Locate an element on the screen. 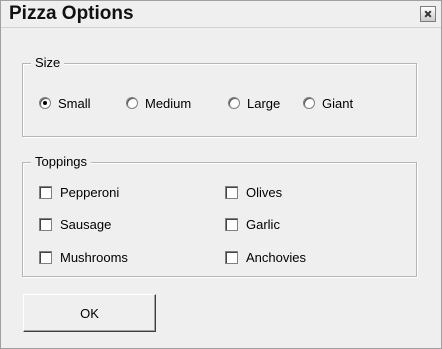 The width and height of the screenshot is (442, 349). size-option-label: Giant is located at coordinates (338, 103).